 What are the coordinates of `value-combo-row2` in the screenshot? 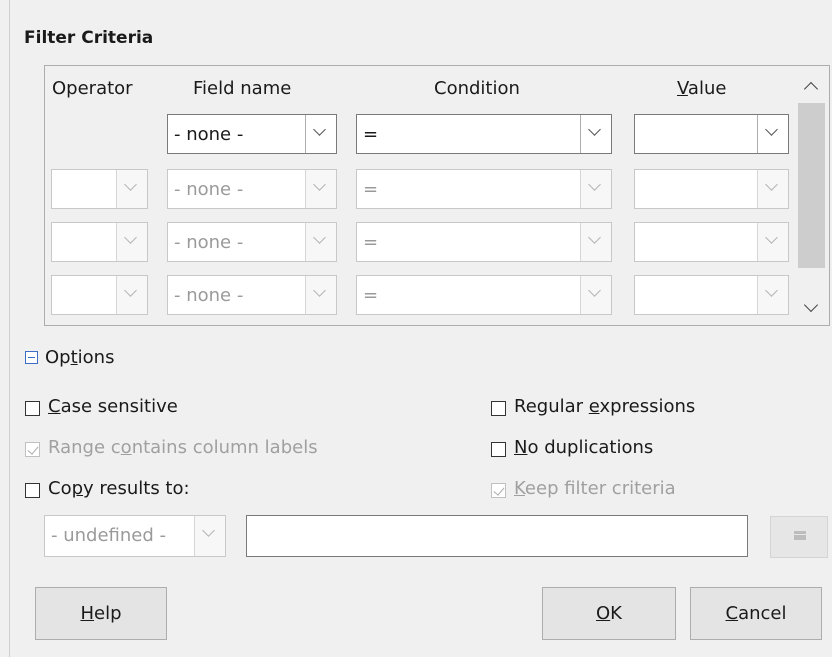 It's located at (711, 189).